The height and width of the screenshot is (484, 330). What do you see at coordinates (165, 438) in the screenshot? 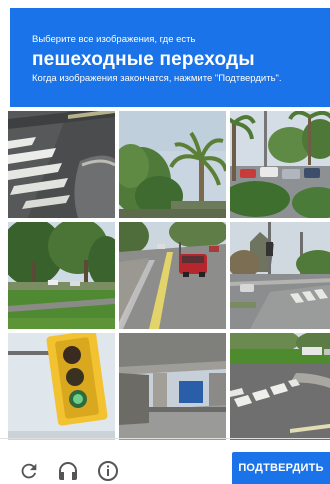
I see `footer-divider` at bounding box center [165, 438].